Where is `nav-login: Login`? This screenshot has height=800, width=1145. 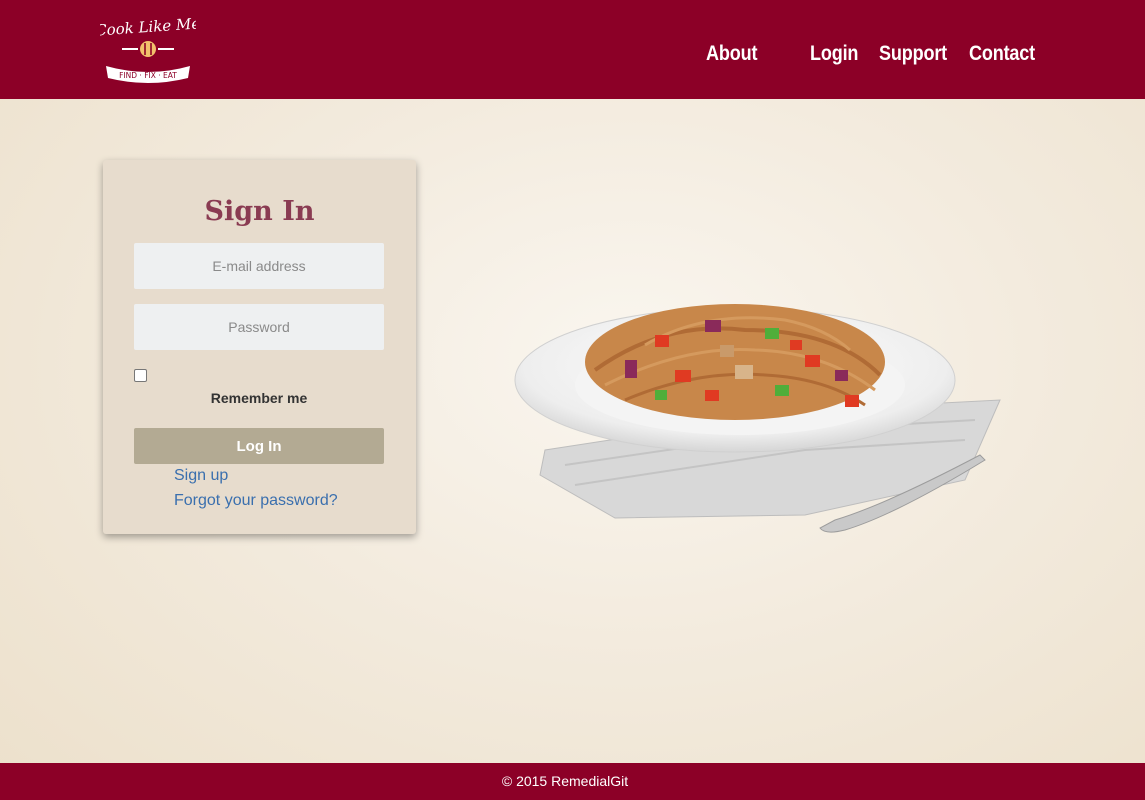 nav-login: Login is located at coordinates (834, 54).